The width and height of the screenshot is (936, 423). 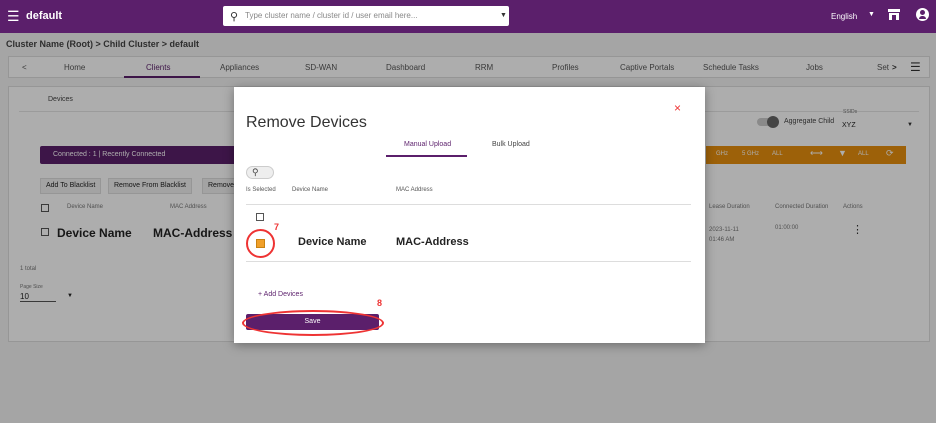 What do you see at coordinates (277, 227) in the screenshot?
I see `step-7-label: 7` at bounding box center [277, 227].